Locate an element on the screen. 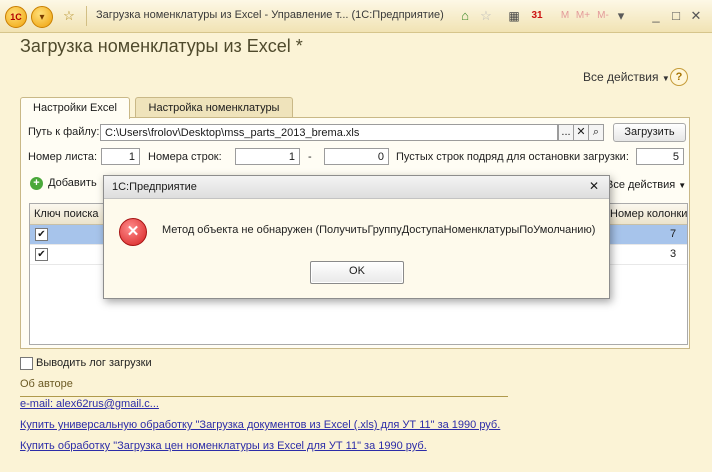  tab-excel-settings: Настройки Excel is located at coordinates (75, 108).